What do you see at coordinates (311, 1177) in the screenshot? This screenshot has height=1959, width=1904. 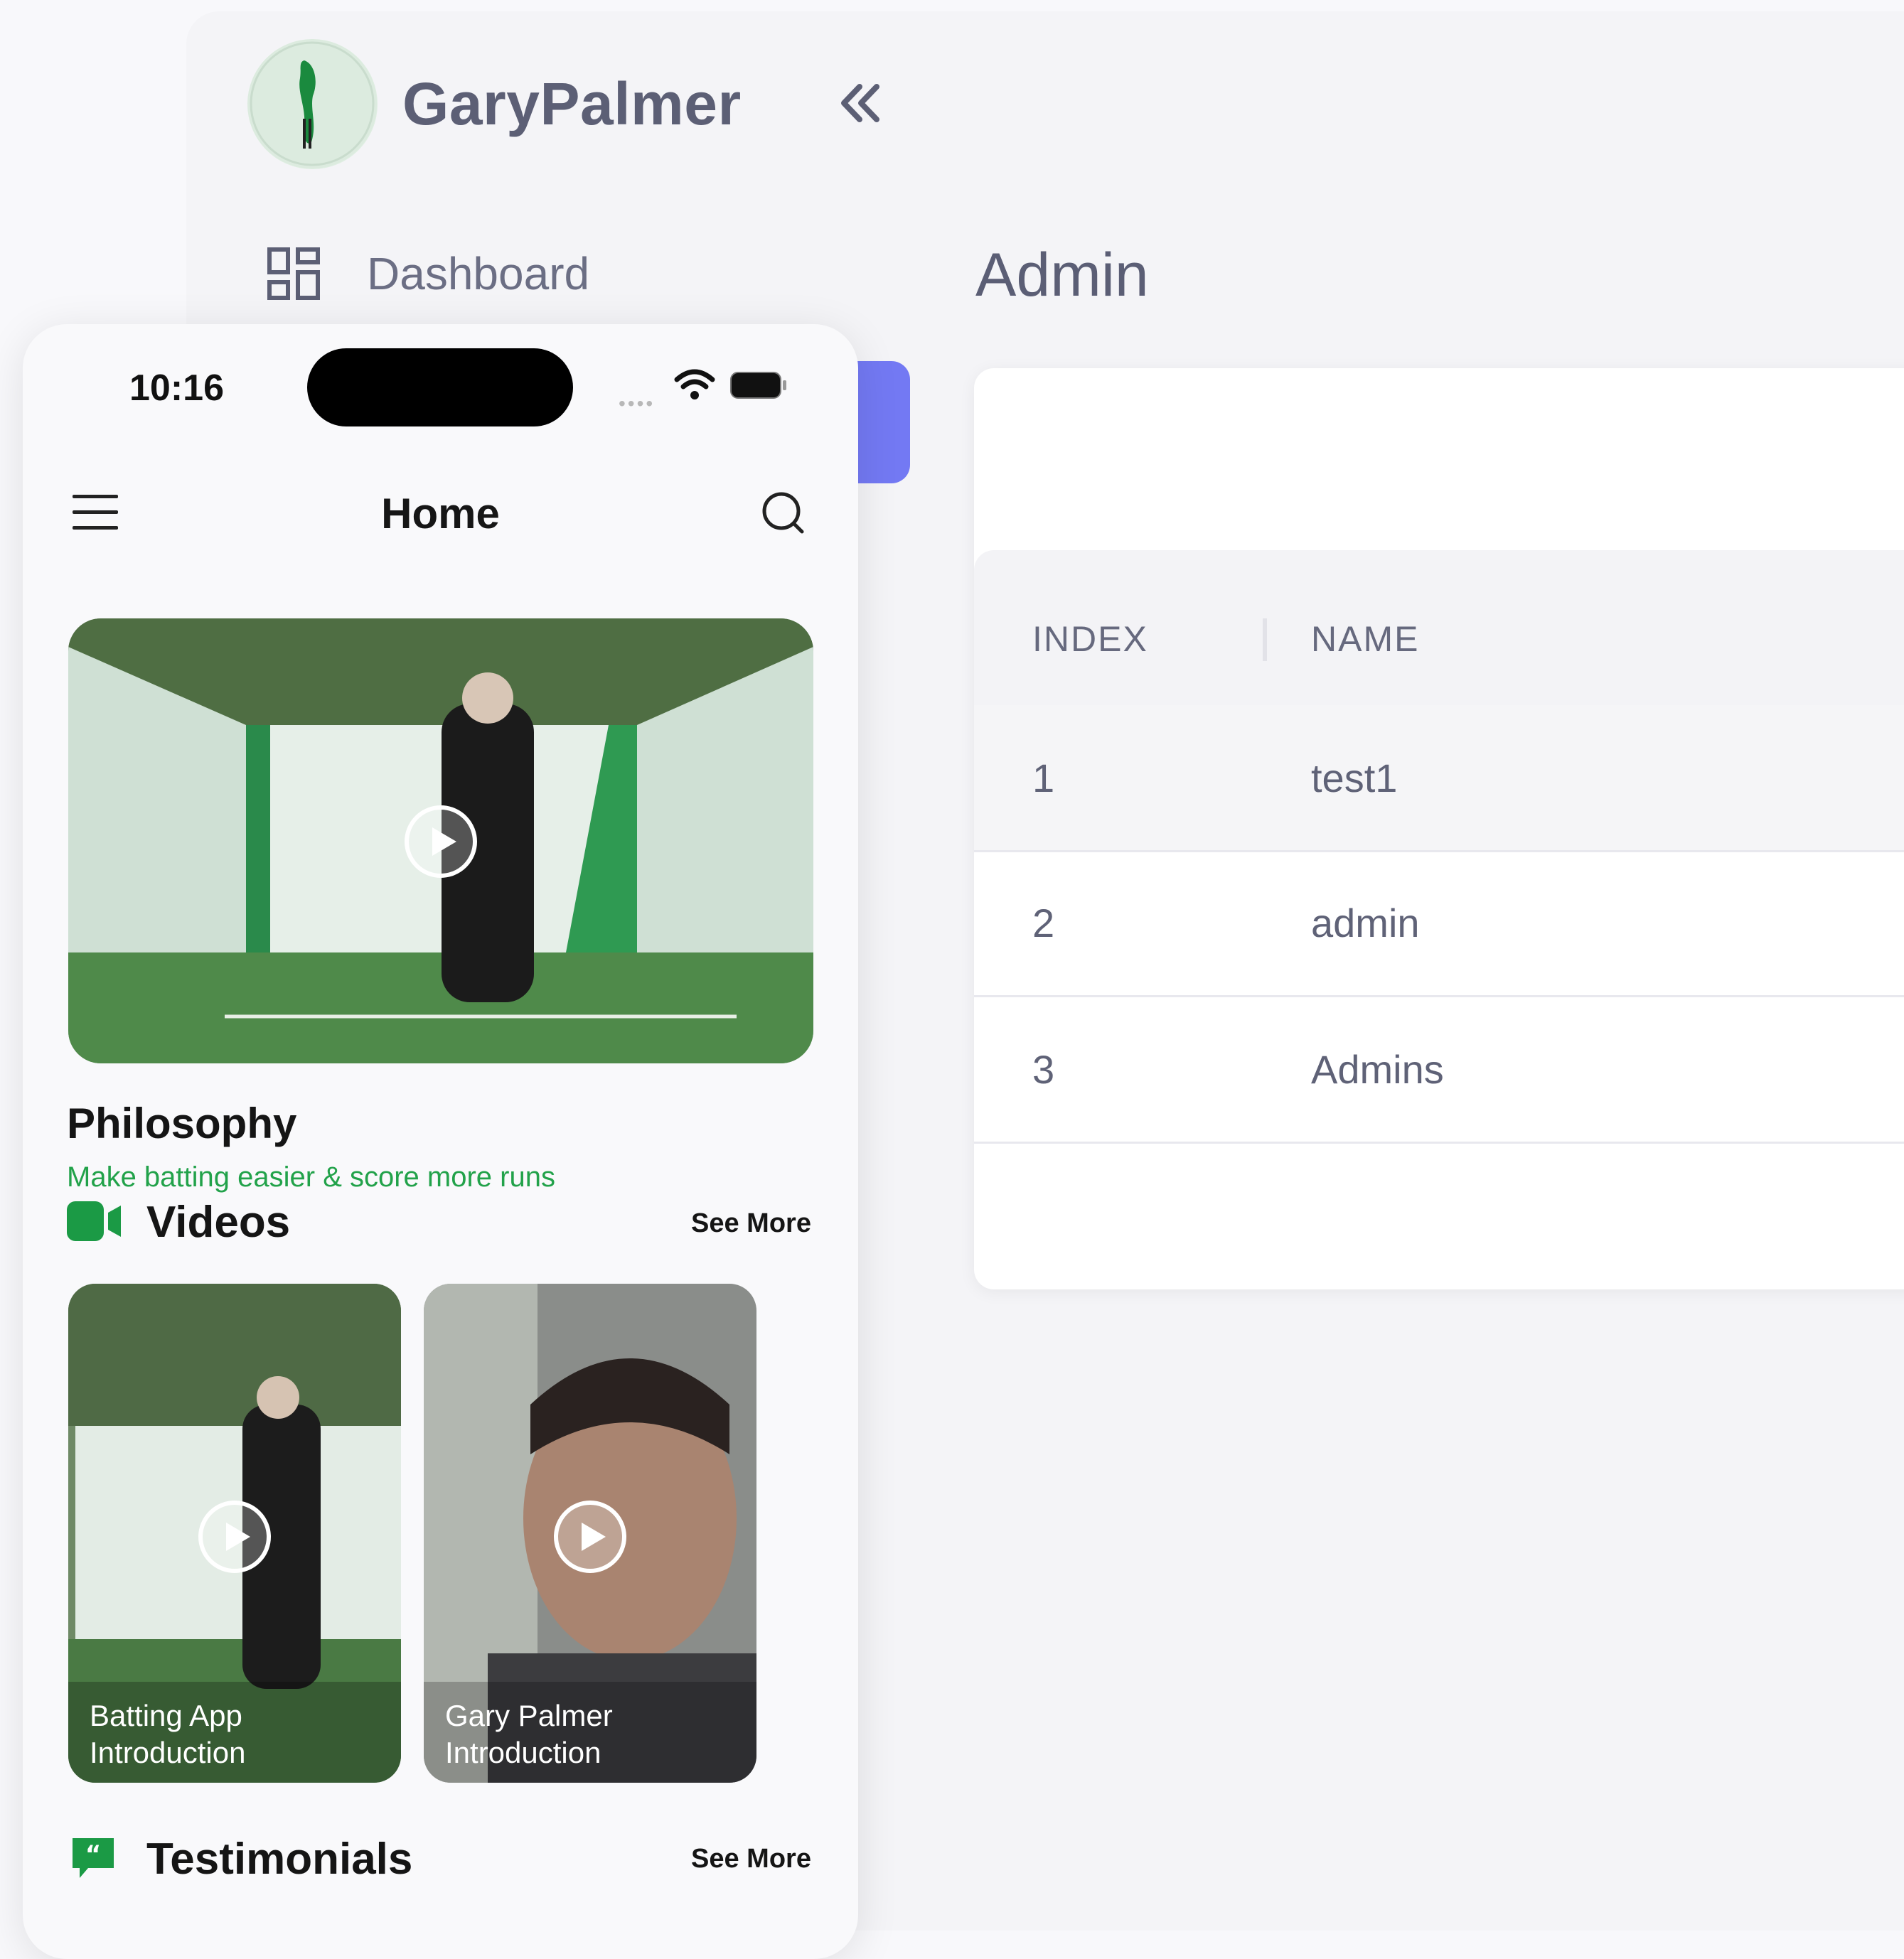 I see `philosophy-subtitle: Make batting easier & score more runs` at bounding box center [311, 1177].